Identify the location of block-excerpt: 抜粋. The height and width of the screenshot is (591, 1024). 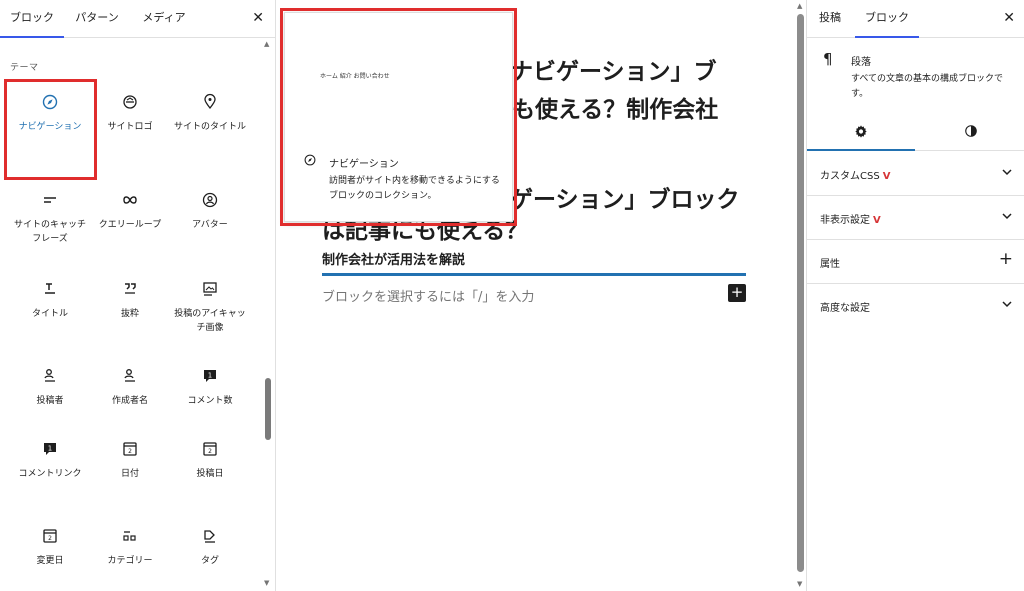
(130, 311).